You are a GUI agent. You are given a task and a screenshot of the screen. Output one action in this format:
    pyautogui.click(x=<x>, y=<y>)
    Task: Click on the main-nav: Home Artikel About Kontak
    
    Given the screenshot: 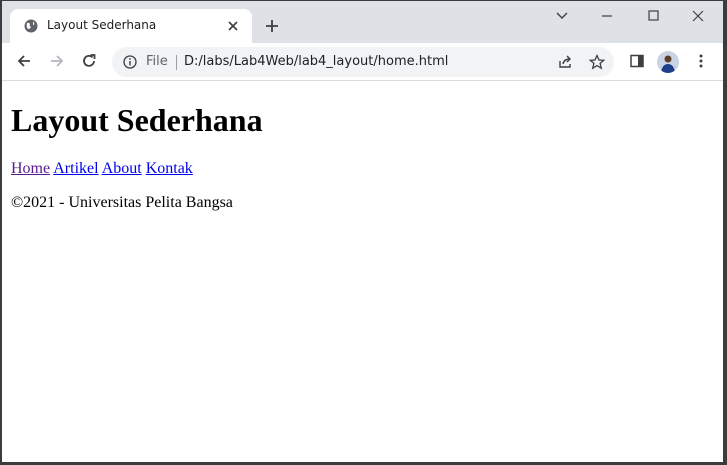 What is the action you would take?
    pyautogui.click(x=102, y=169)
    